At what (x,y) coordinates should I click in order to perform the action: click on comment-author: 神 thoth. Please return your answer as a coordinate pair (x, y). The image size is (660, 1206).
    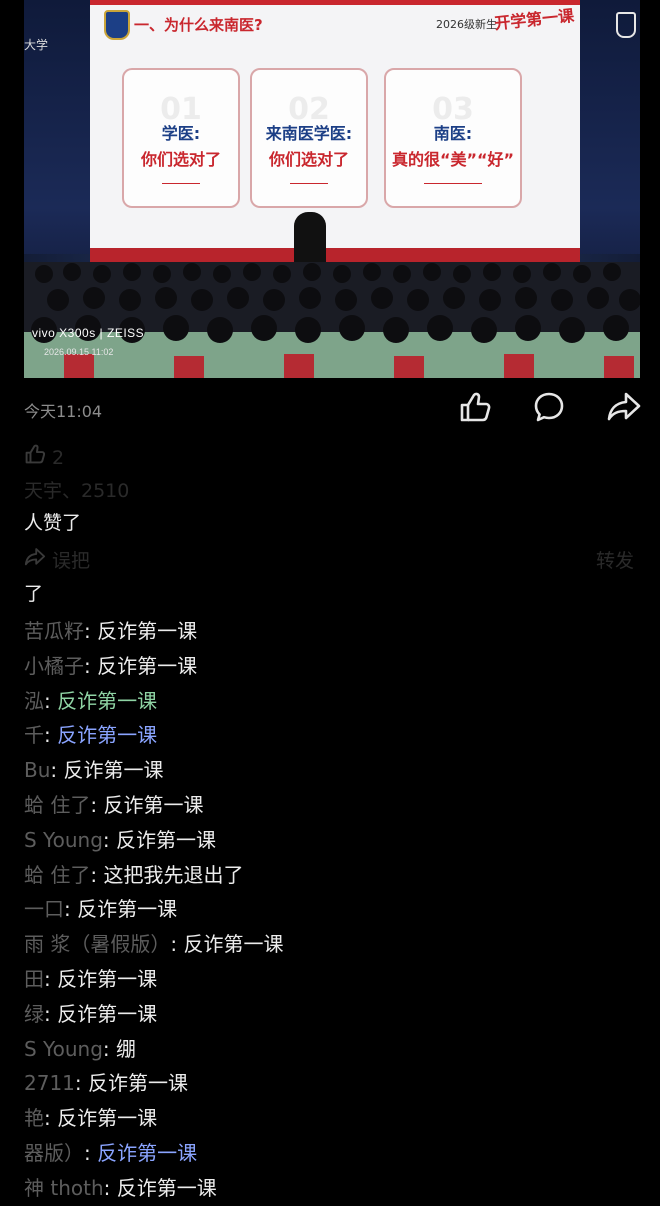
    Looking at the image, I should click on (64, 1188).